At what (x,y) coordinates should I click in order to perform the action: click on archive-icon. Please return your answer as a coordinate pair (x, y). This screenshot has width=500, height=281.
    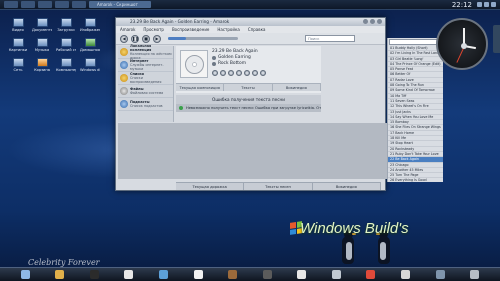
    Looking at the image, I should click on (233, 274).